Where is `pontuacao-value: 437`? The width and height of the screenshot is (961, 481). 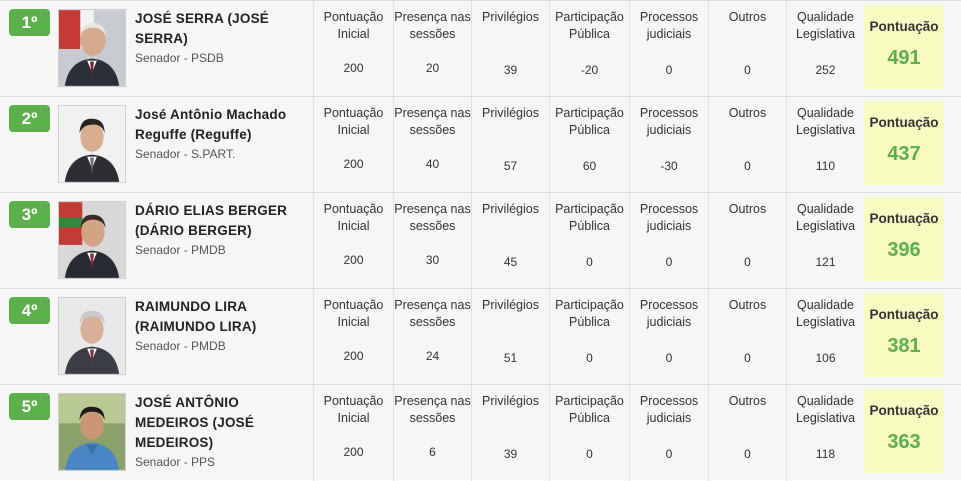 pontuacao-value: 437 is located at coordinates (904, 154).